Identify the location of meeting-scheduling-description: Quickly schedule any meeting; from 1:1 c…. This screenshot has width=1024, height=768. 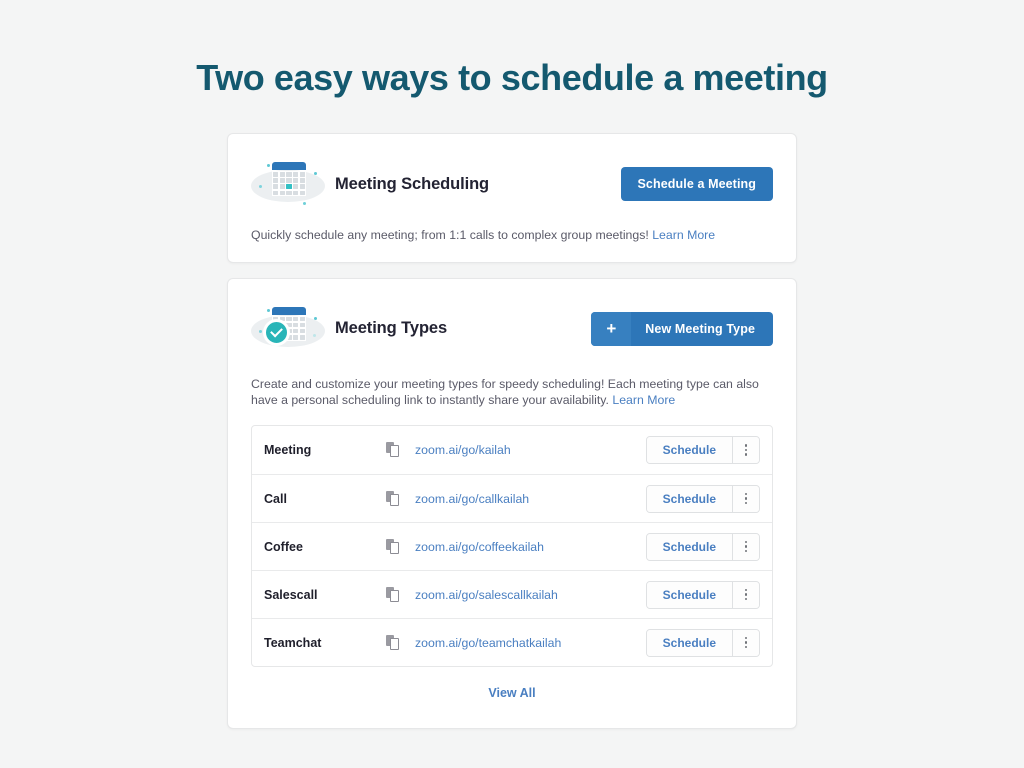
(512, 235).